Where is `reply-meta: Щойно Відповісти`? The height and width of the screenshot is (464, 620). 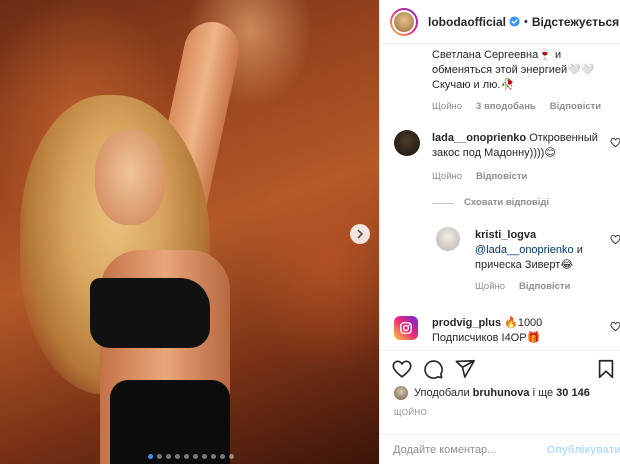
reply-meta: Щойно Відповісти is located at coordinates (522, 286).